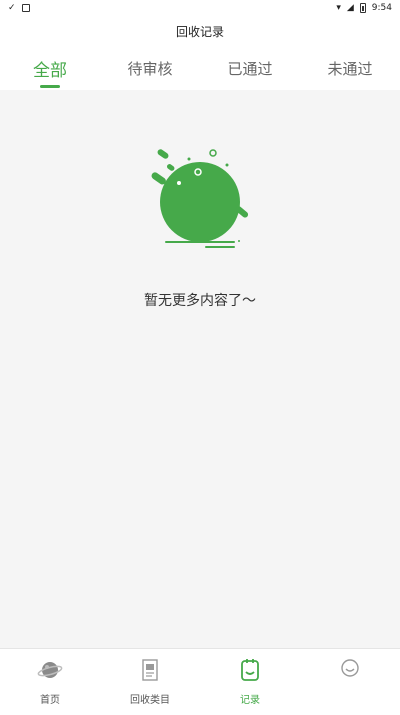 Image resolution: width=400 pixels, height=715 pixels. I want to click on tab-pending: 待审核, so click(150, 68).